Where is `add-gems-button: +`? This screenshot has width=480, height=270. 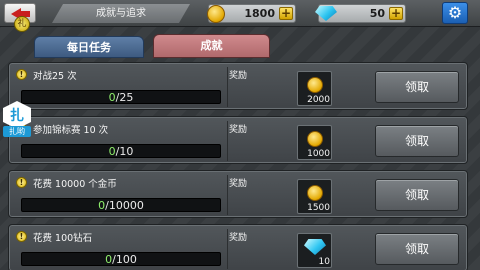
add-gems-button: + is located at coordinates (396, 13).